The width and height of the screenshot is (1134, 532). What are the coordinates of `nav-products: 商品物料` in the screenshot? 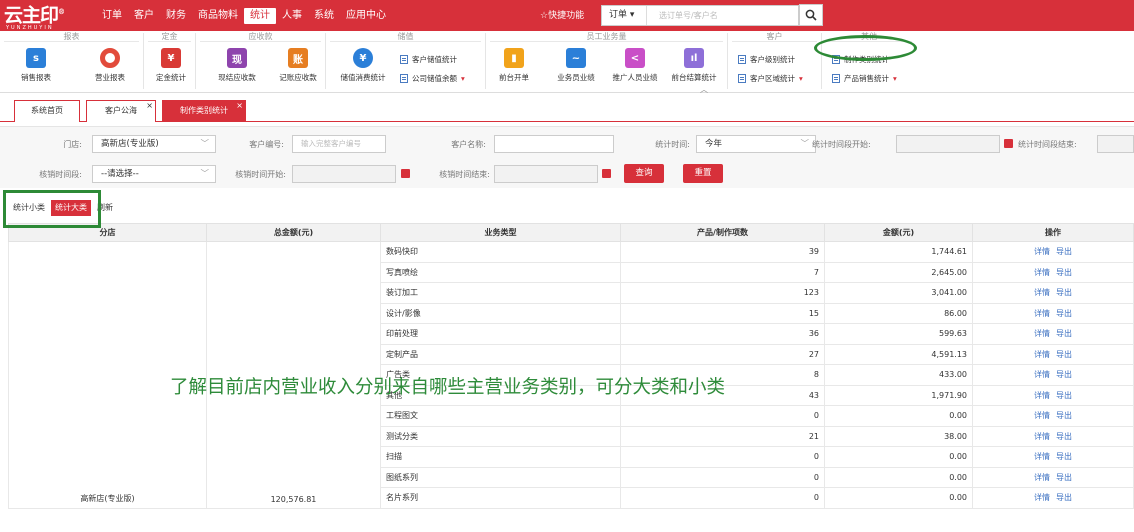 It's located at (218, 16).